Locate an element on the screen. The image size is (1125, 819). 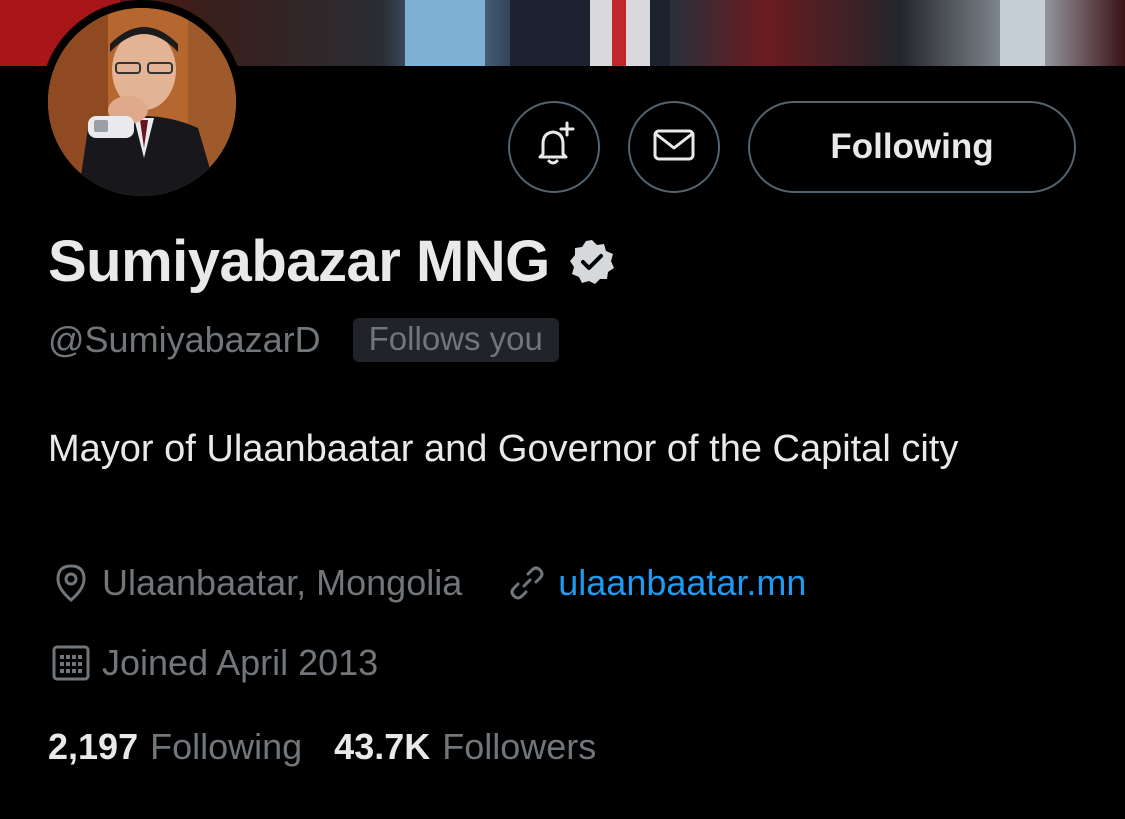
user-handle: @SumiyabazarD is located at coordinates (184, 339).